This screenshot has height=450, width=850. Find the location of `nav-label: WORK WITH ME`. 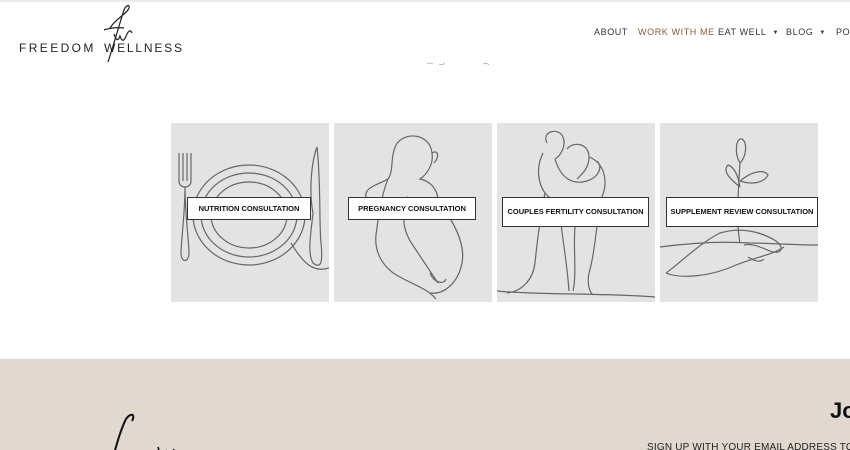

nav-label: WORK WITH ME is located at coordinates (676, 32).